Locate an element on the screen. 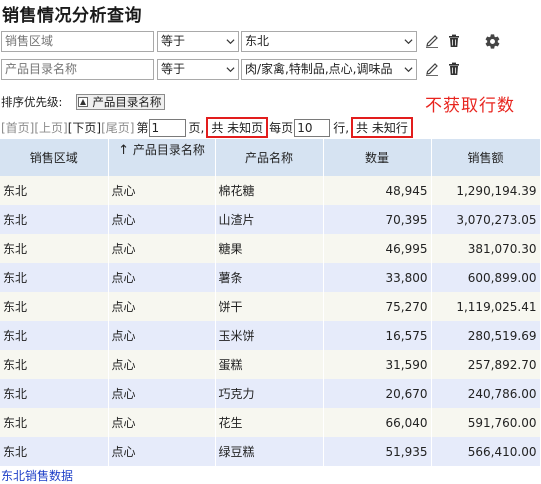 This screenshot has width=541, height=484. prev-page-link: [上页] is located at coordinates (50, 127).